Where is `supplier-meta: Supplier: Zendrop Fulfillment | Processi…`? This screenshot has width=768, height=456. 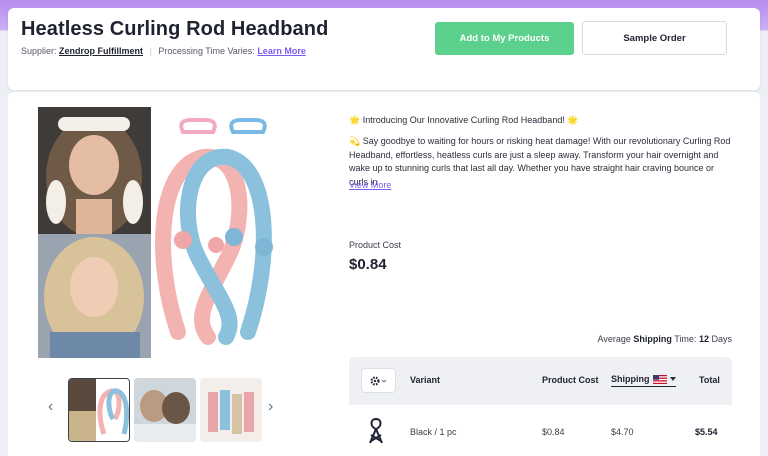 supplier-meta: Supplier: Zendrop Fulfillment | Processi… is located at coordinates (163, 51).